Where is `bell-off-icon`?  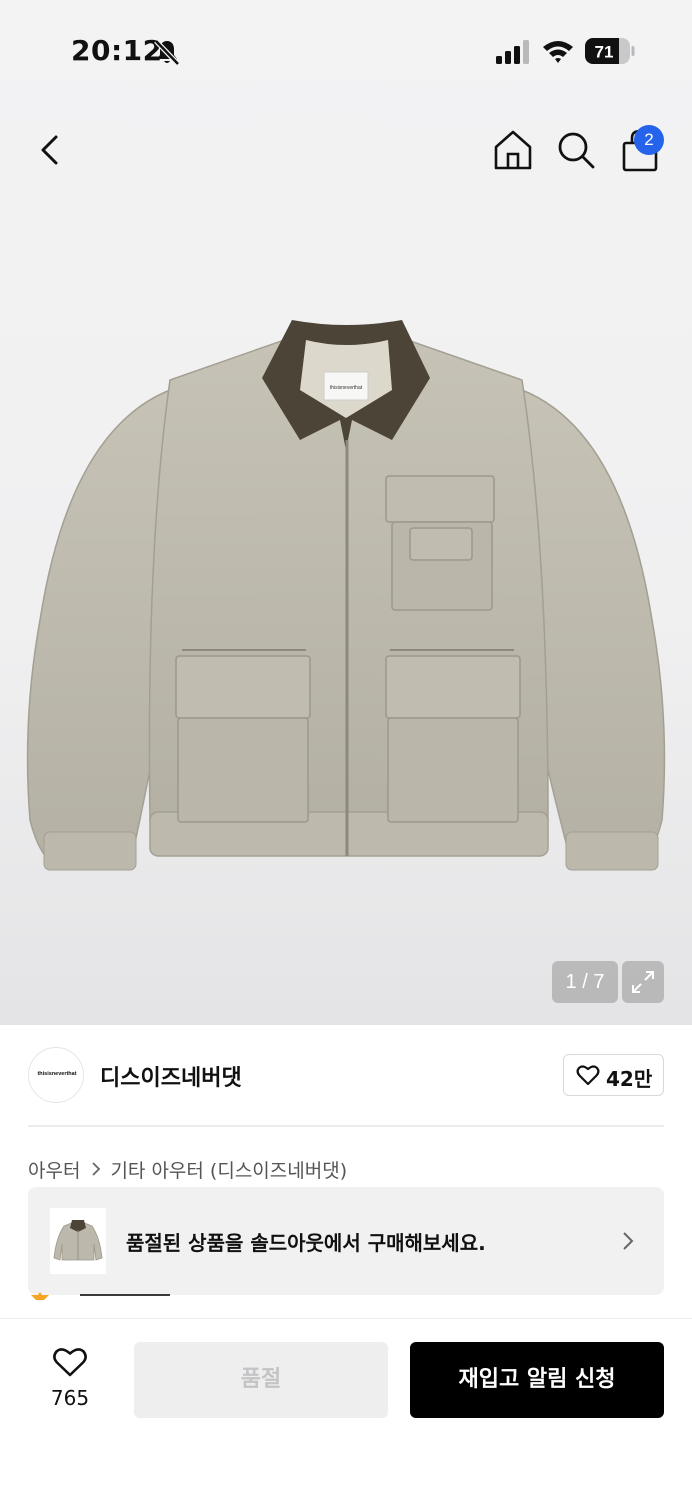 bell-off-icon is located at coordinates (167, 52).